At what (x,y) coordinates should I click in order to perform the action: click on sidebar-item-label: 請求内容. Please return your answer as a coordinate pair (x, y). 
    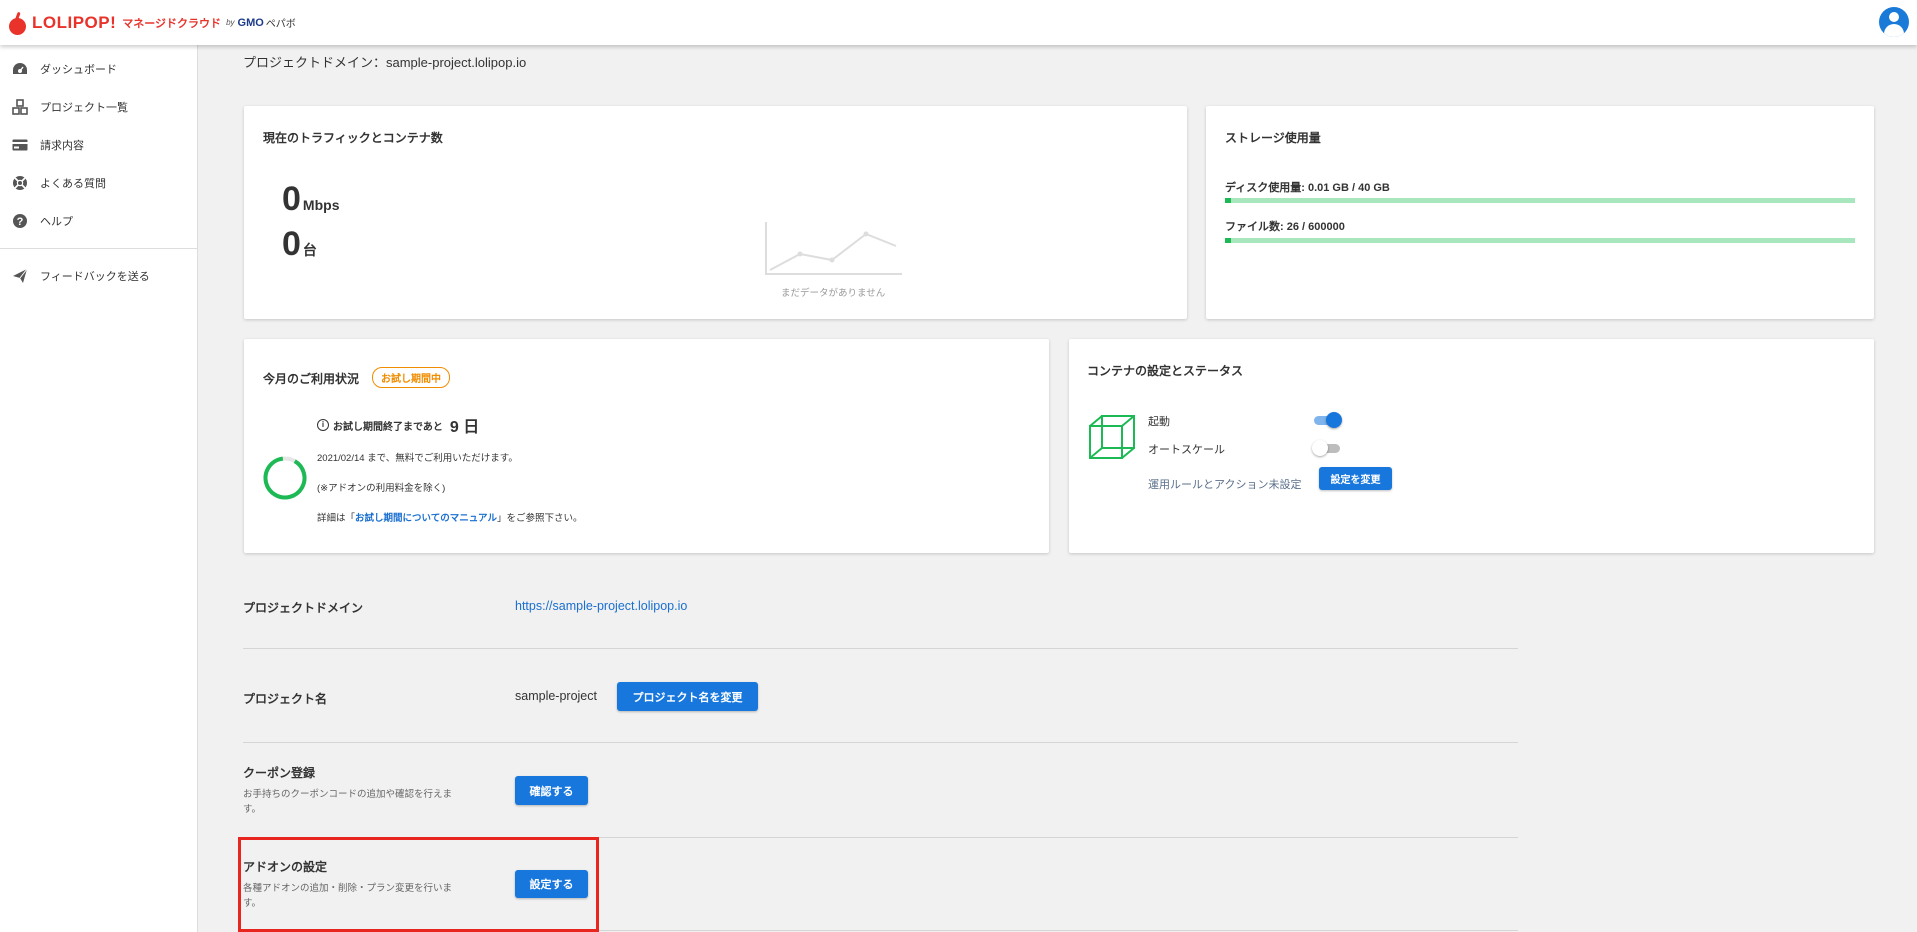
    Looking at the image, I should click on (62, 146).